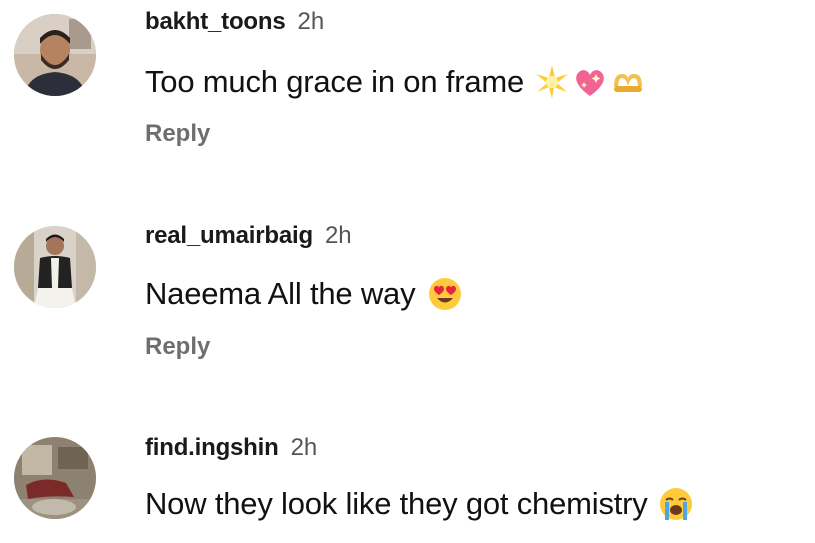 The height and width of the screenshot is (543, 815). Describe the element at coordinates (628, 82) in the screenshot. I see `heart-hands-emoji` at that location.